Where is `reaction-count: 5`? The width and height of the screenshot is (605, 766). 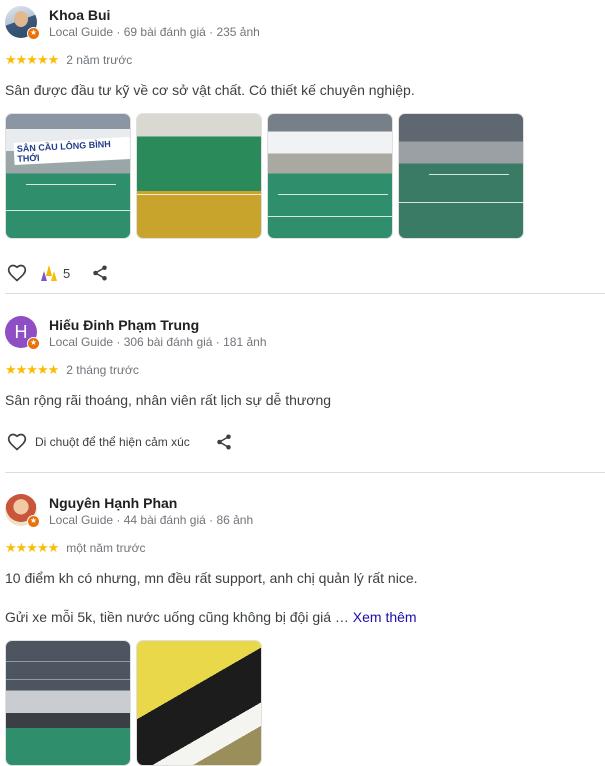 reaction-count: 5 is located at coordinates (67, 273).